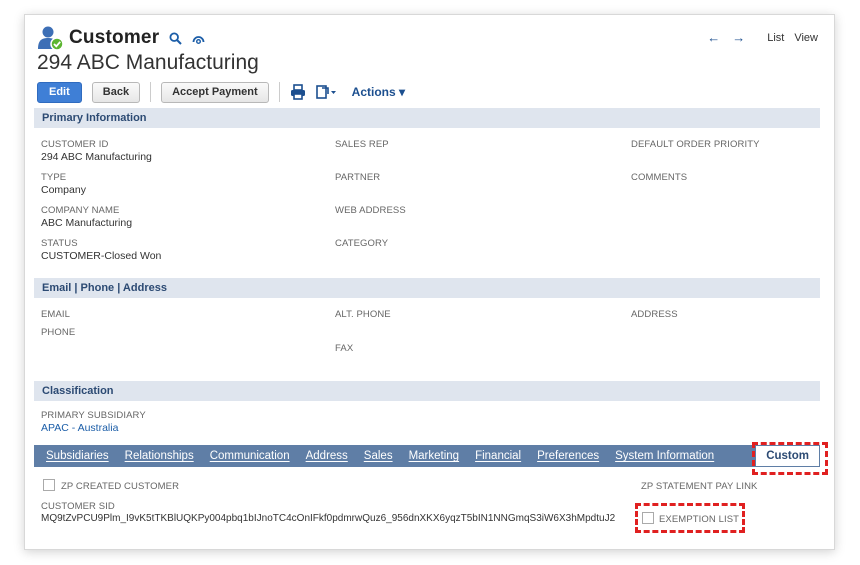 The image size is (860, 565). Describe the element at coordinates (326, 92) in the screenshot. I see `more-actions-icon` at that location.